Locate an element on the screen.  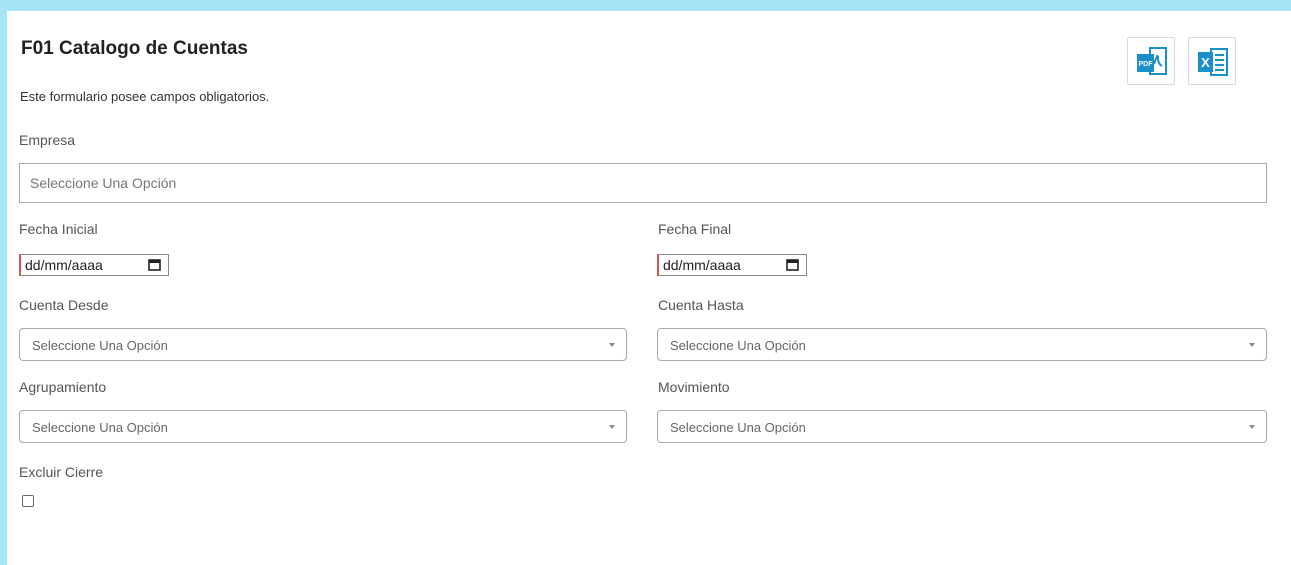
fecha-final-value: dd/mm/aaaa is located at coordinates (702, 265).